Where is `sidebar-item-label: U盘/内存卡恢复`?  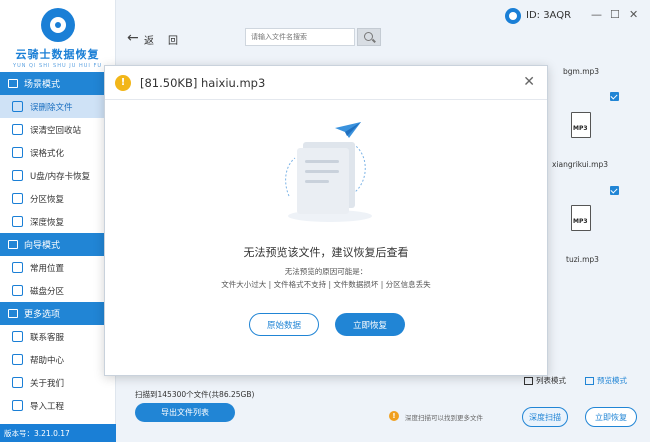
sidebar-item-label: U盘/内存卡恢复 is located at coordinates (60, 176).